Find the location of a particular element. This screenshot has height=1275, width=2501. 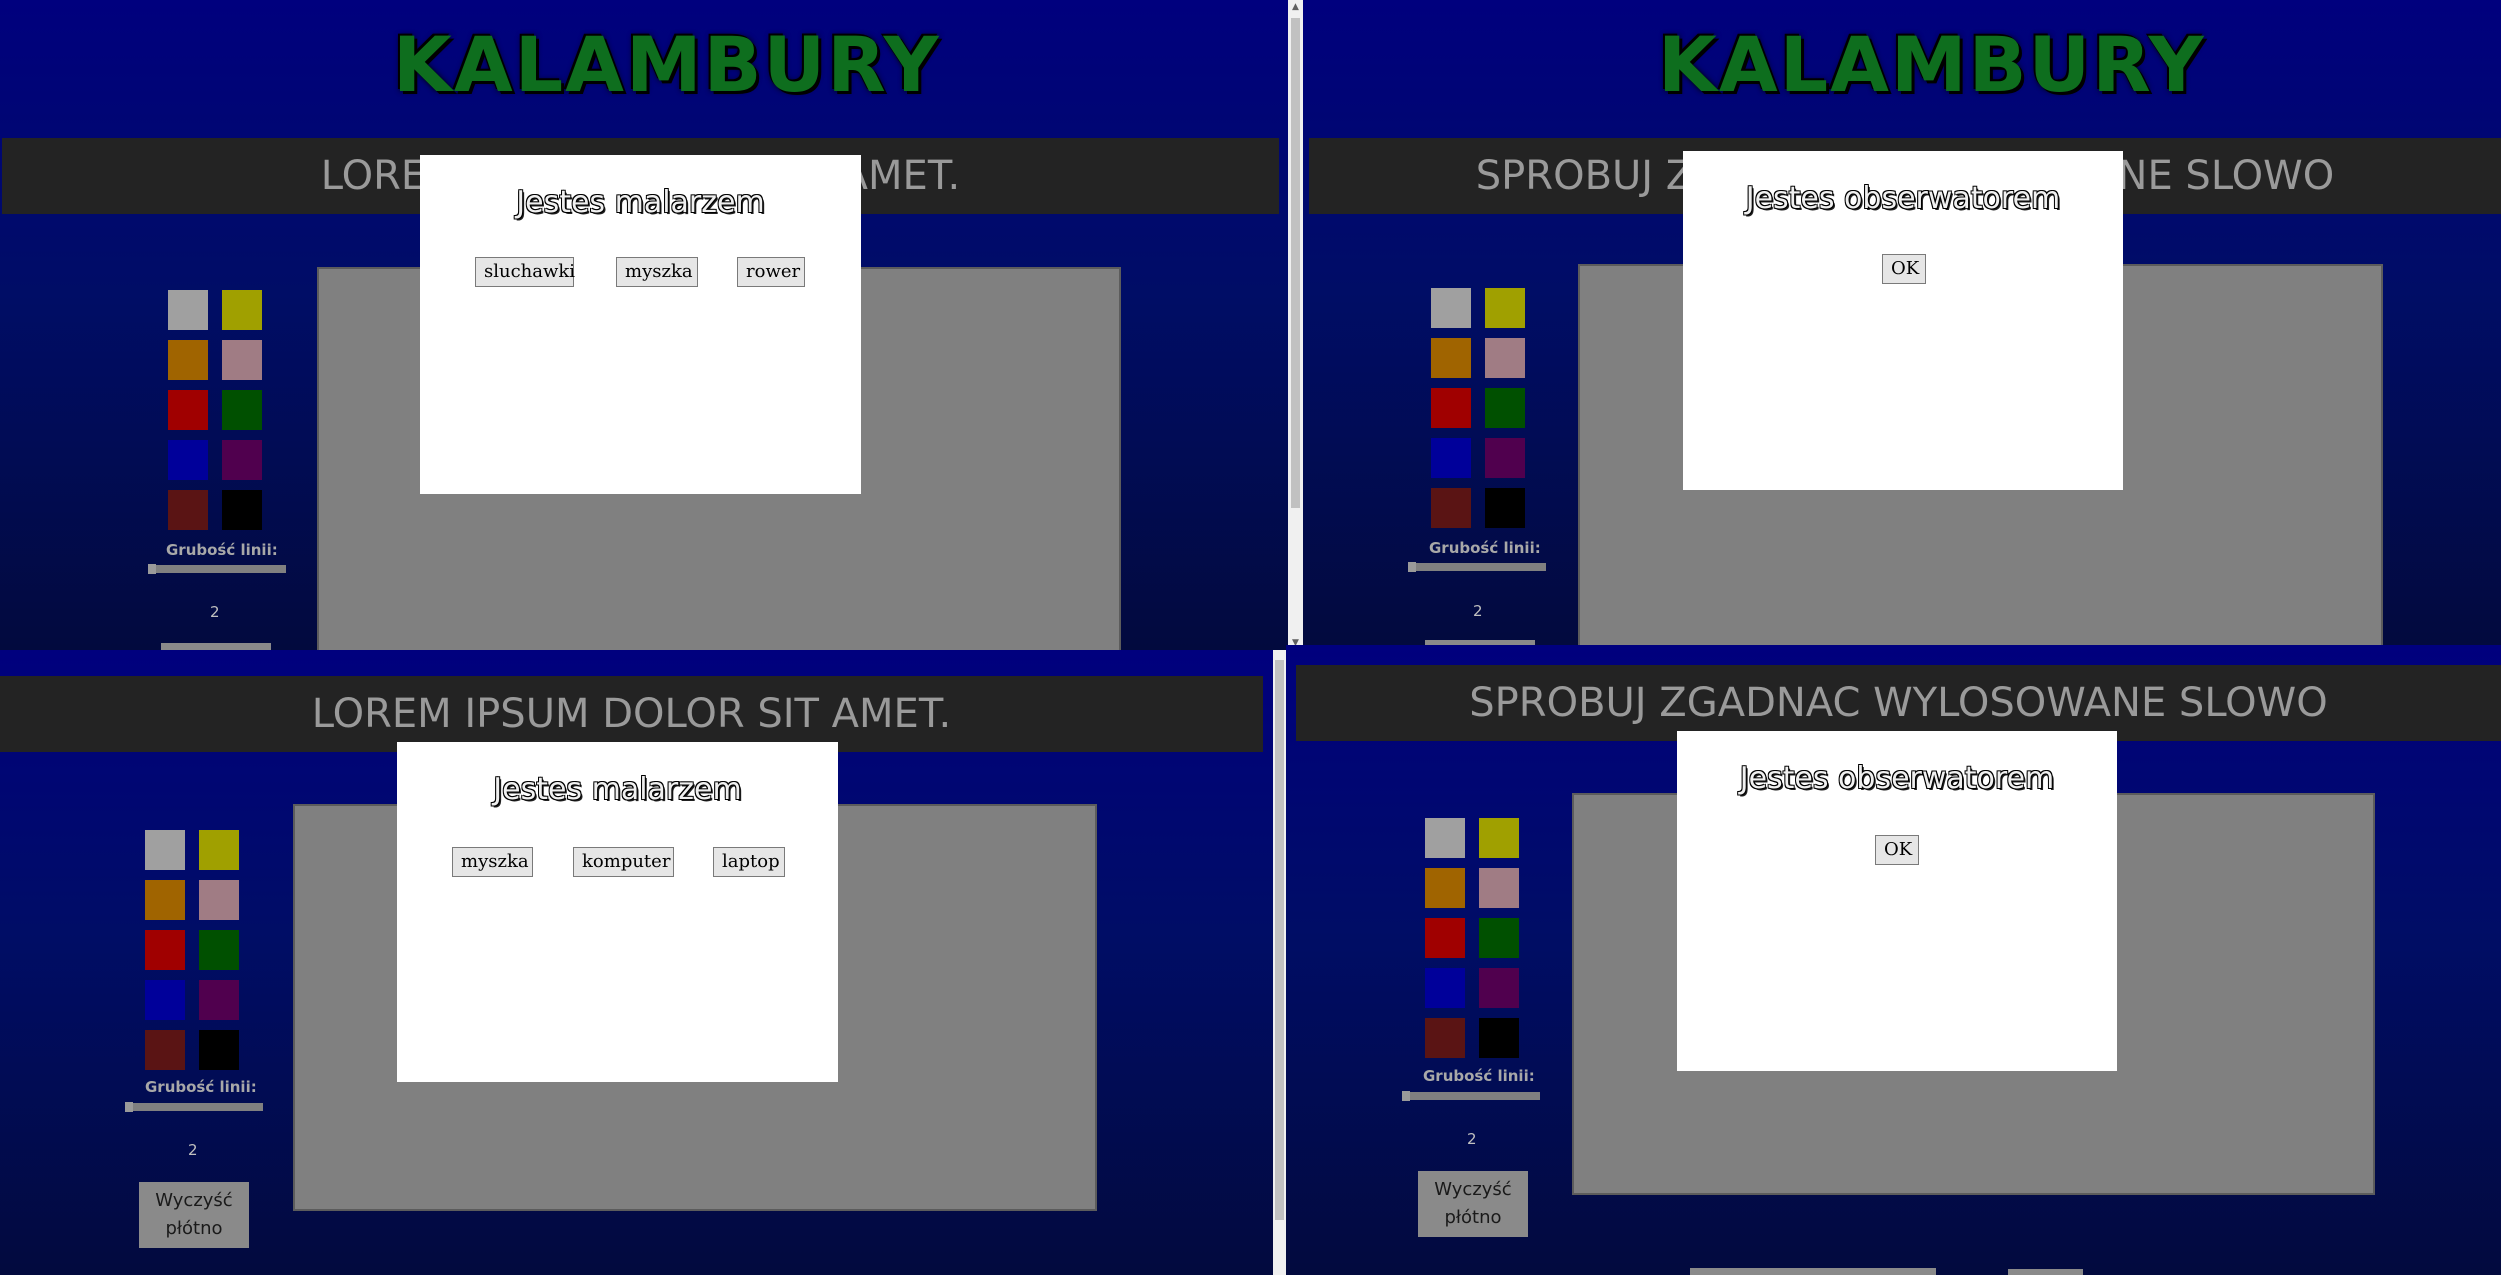

word-choice-button: sluchawki is located at coordinates (525, 272).